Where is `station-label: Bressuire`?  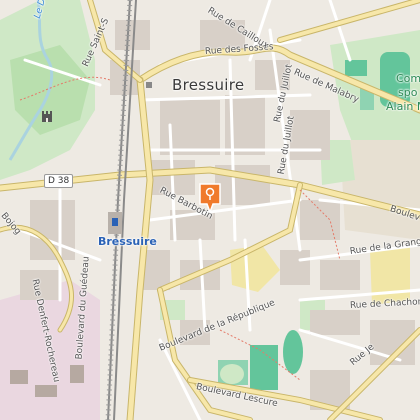 station-label: Bressuire is located at coordinates (127, 241).